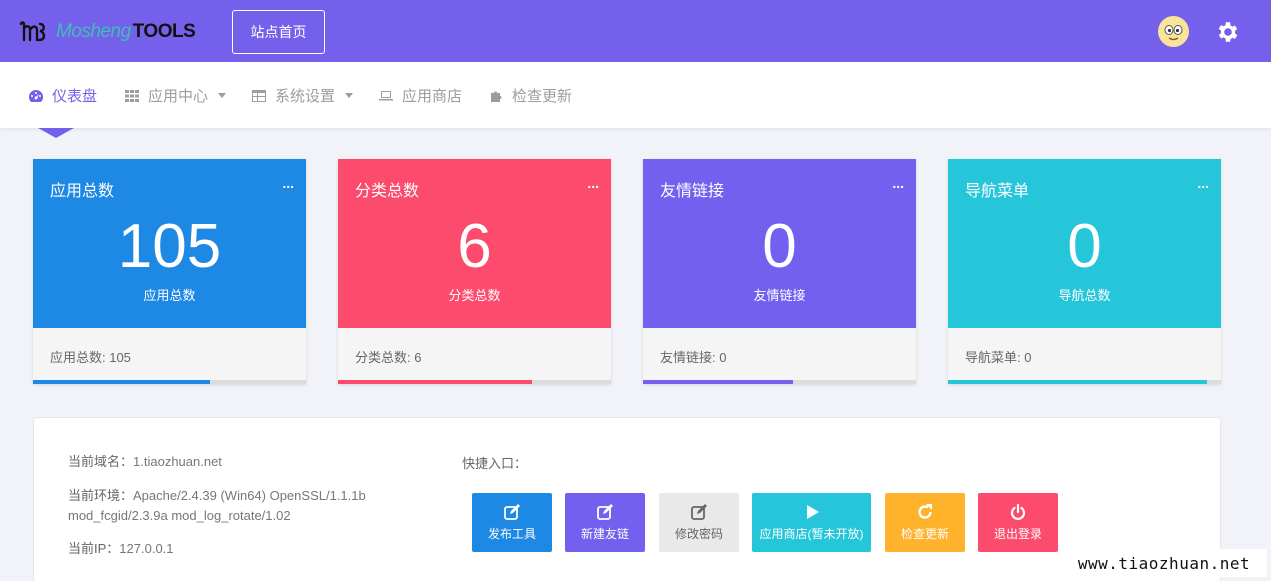  What do you see at coordinates (998, 357) in the screenshot?
I see `card-footer: 导航菜单: 0` at bounding box center [998, 357].